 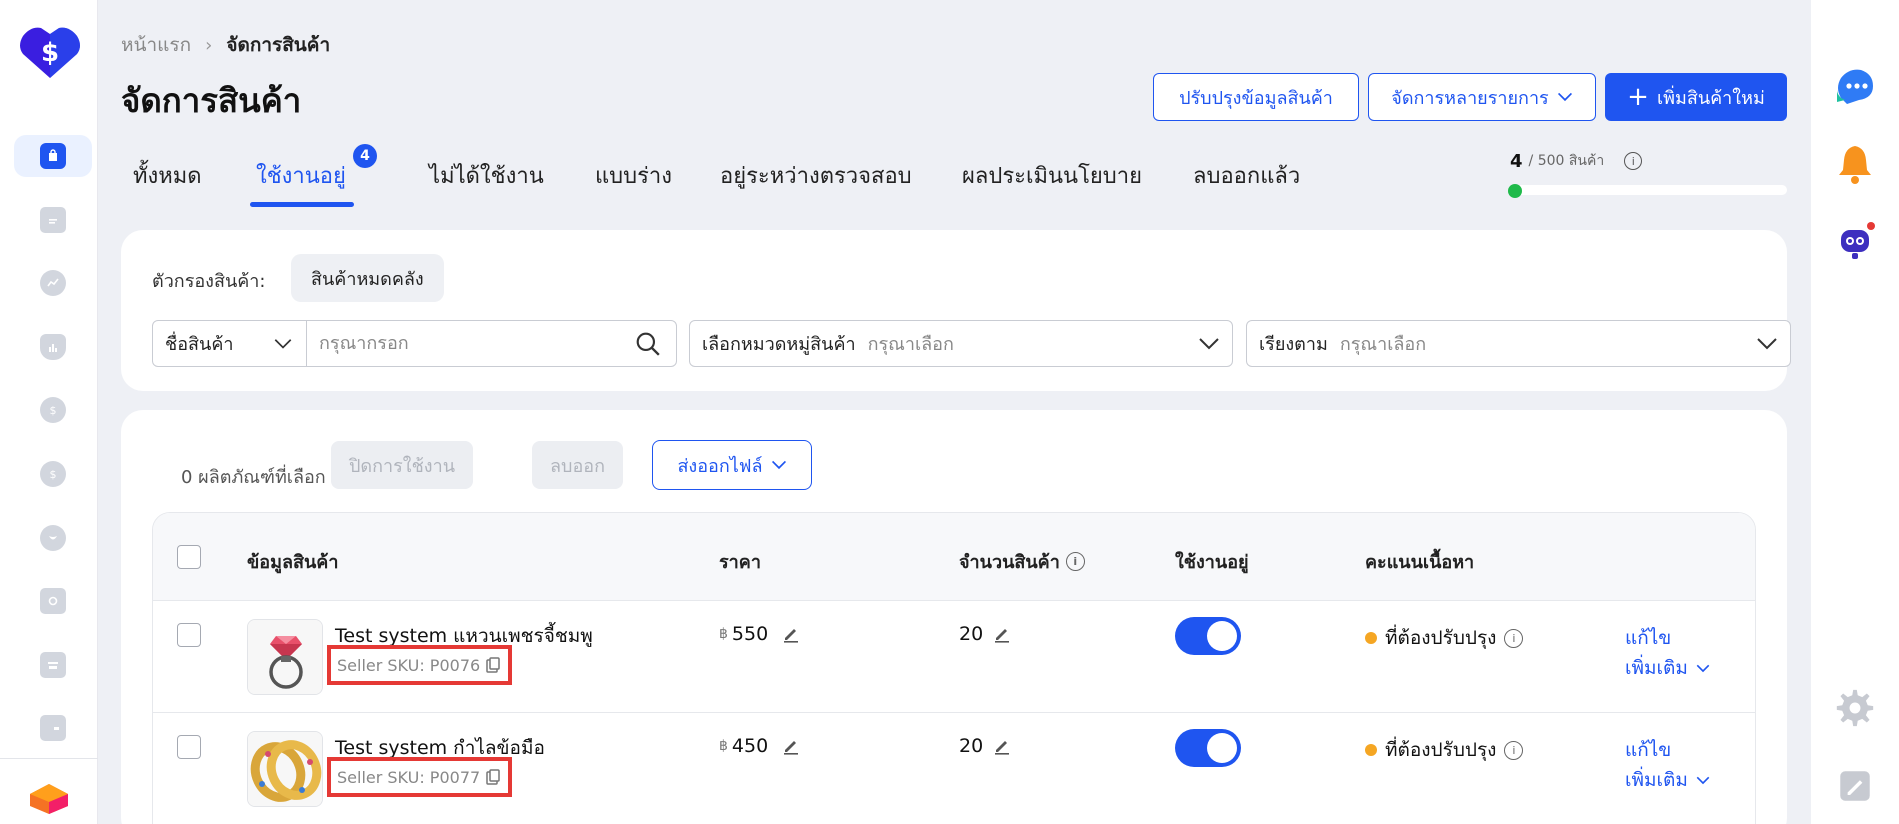 What do you see at coordinates (50, 52) in the screenshot?
I see `seller-center-logo: $` at bounding box center [50, 52].